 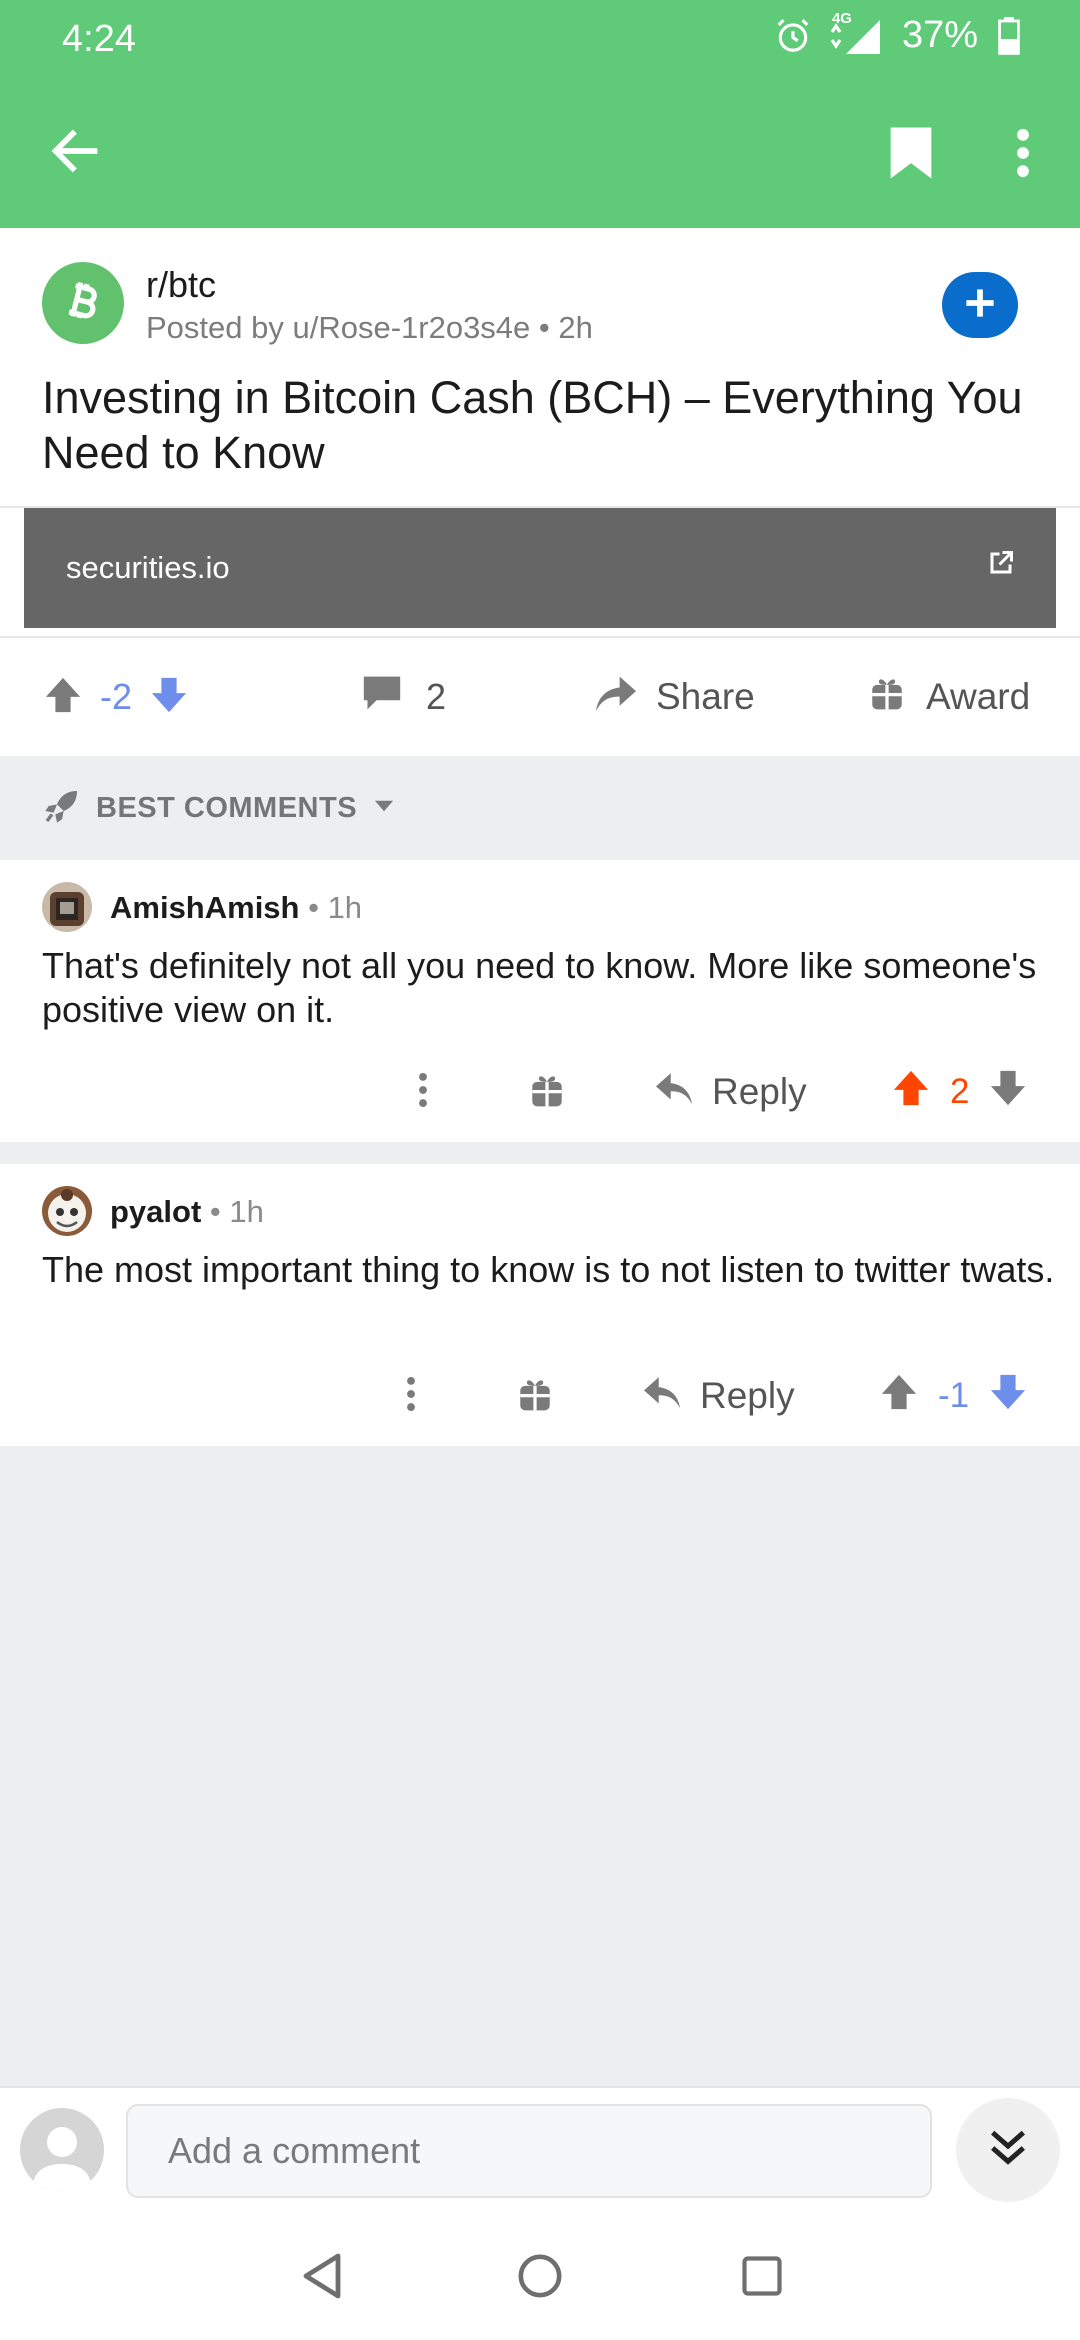 I want to click on post-meta: Posted by u/Rose-1r2o3s4e • 2h, so click(x=369, y=327).